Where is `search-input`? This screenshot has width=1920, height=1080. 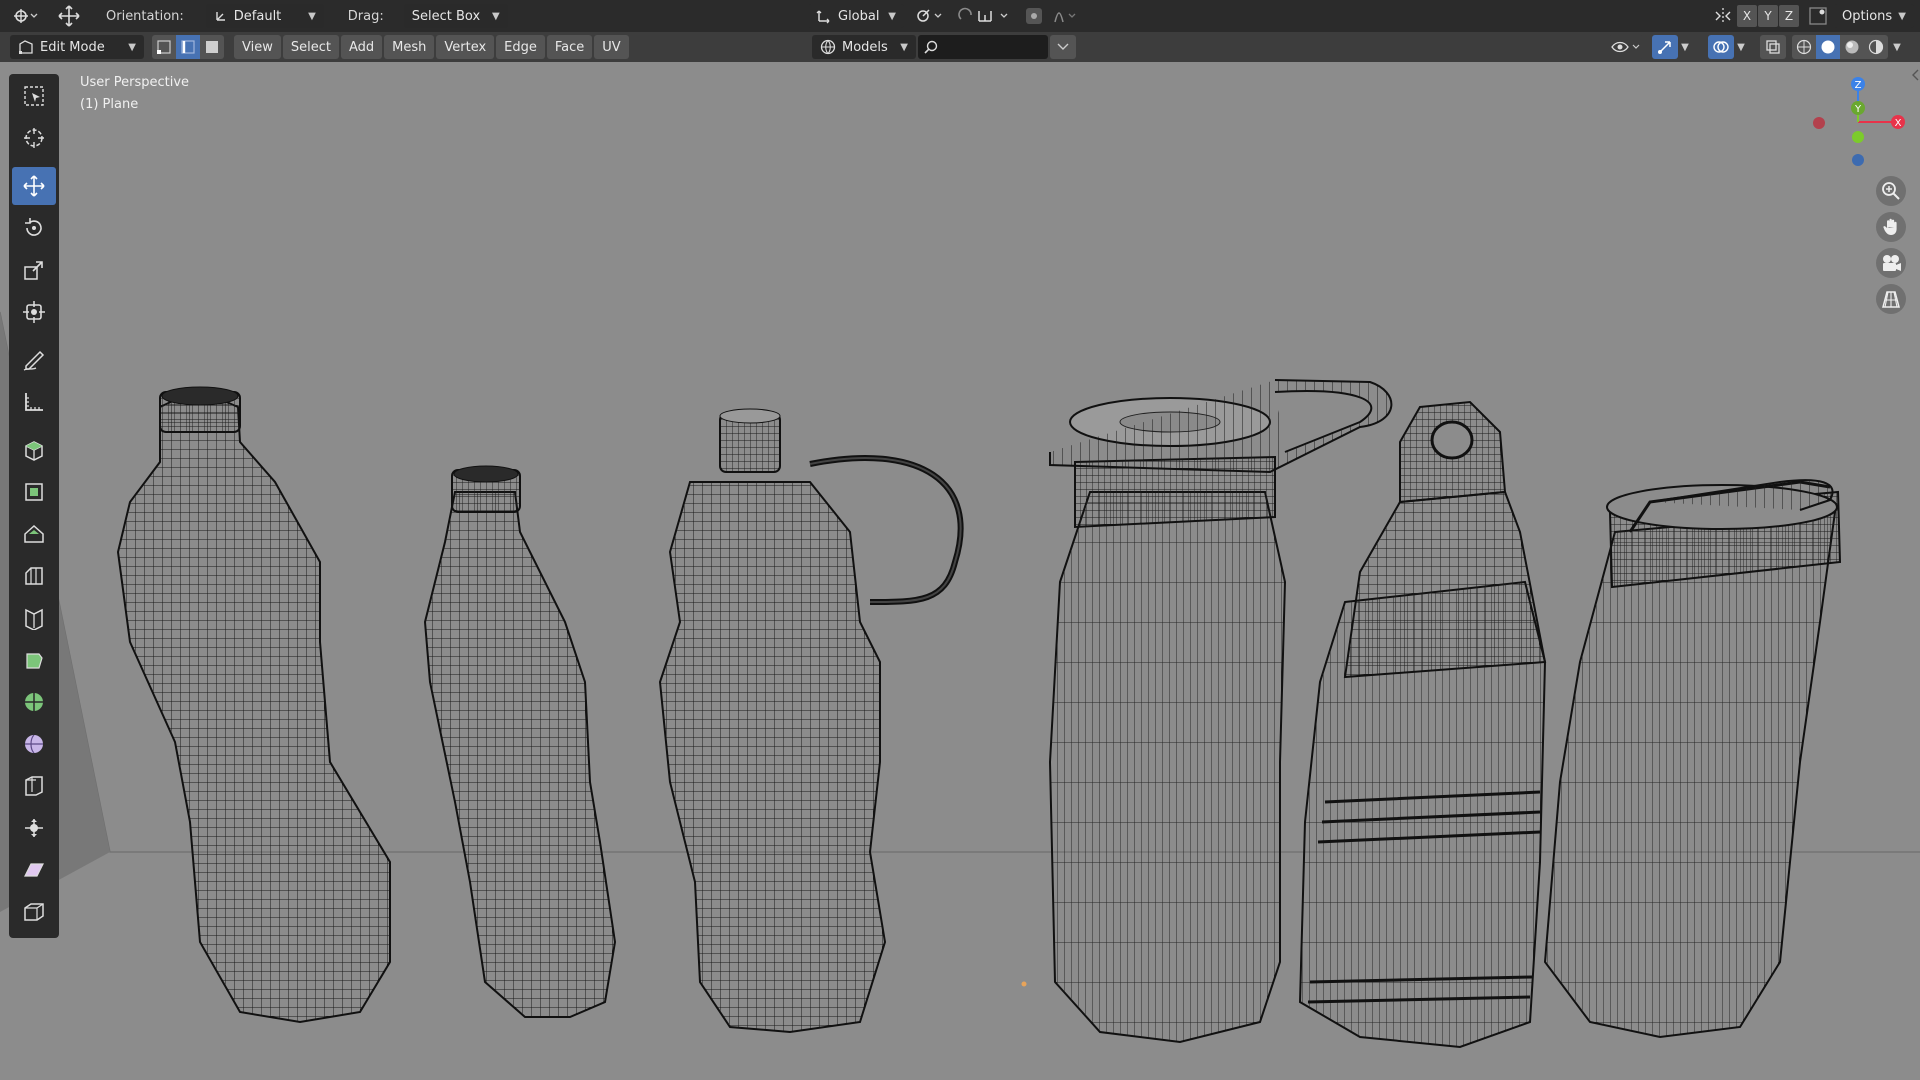
search-input is located at coordinates (983, 47).